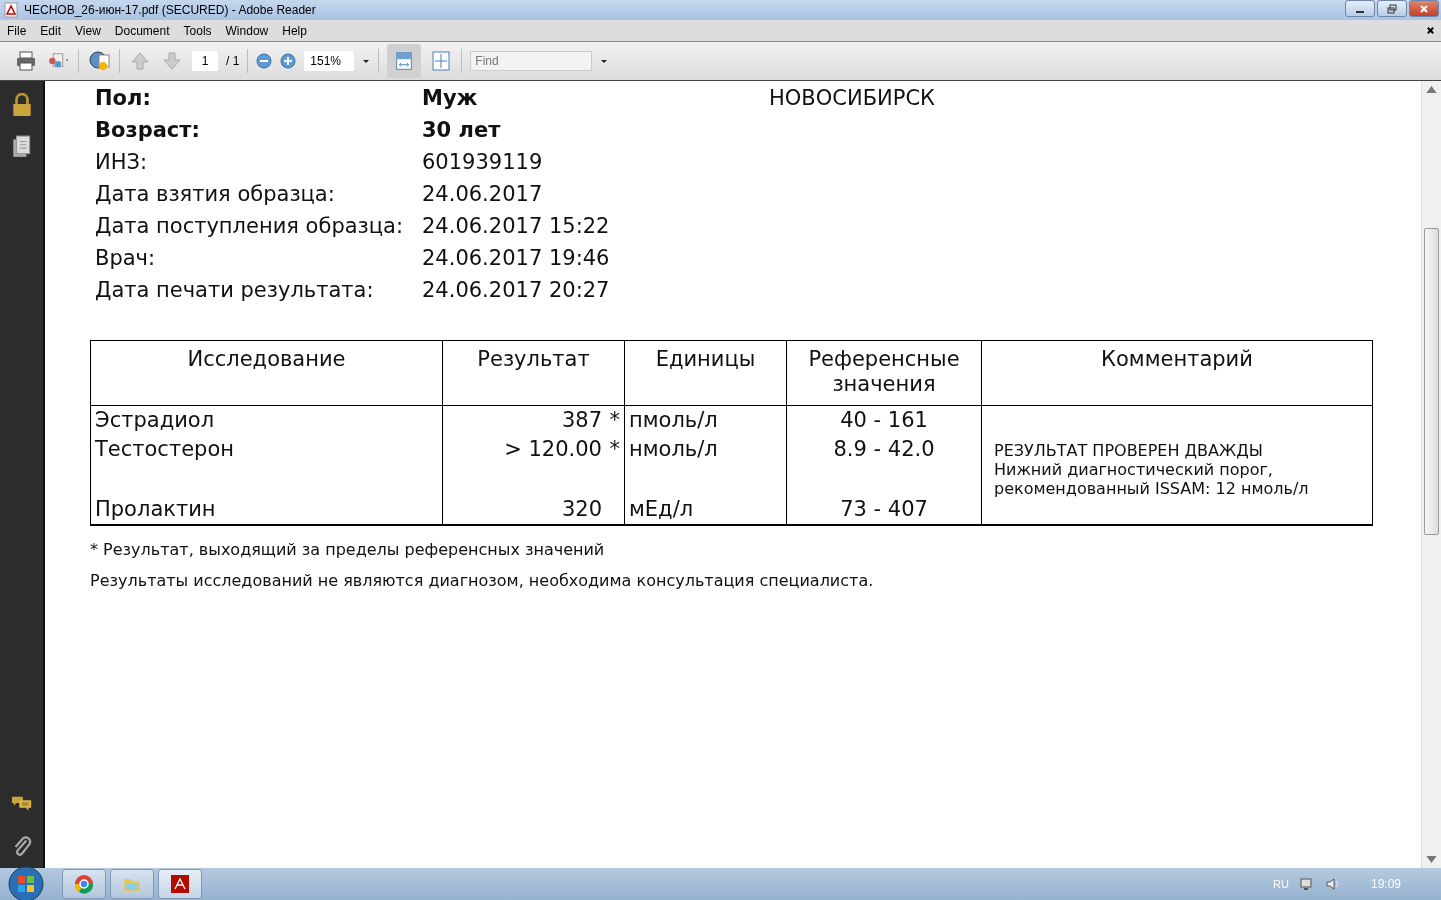 This screenshot has height=900, width=1441. Describe the element at coordinates (88, 30) in the screenshot. I see `menu-item: View` at that location.